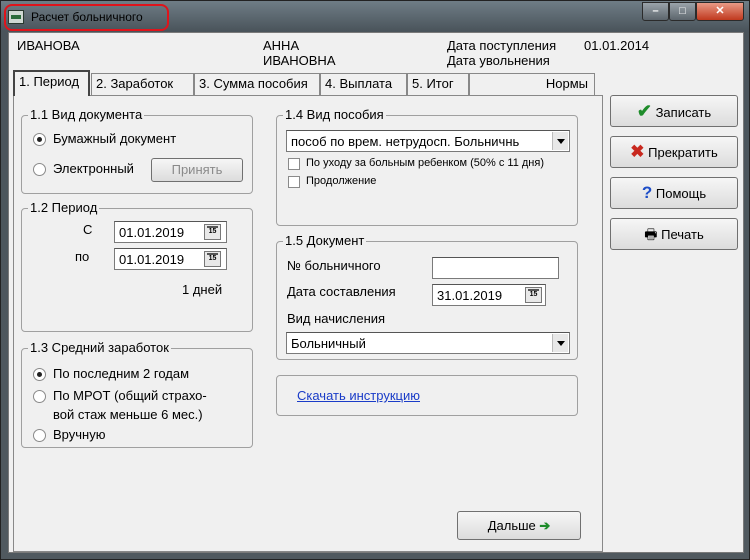 Image resolution: width=750 pixels, height=560 pixels. I want to click on help-button: ? Помощь, so click(674, 193).